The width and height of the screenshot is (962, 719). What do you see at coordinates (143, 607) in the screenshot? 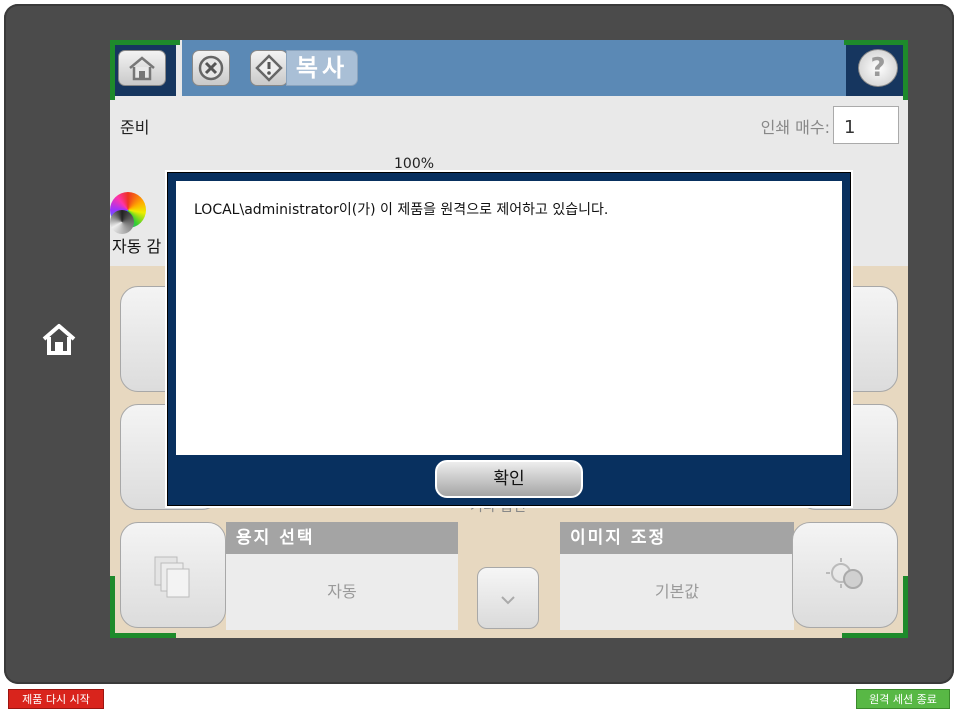
I see `screen-corner-bottom-left` at bounding box center [143, 607].